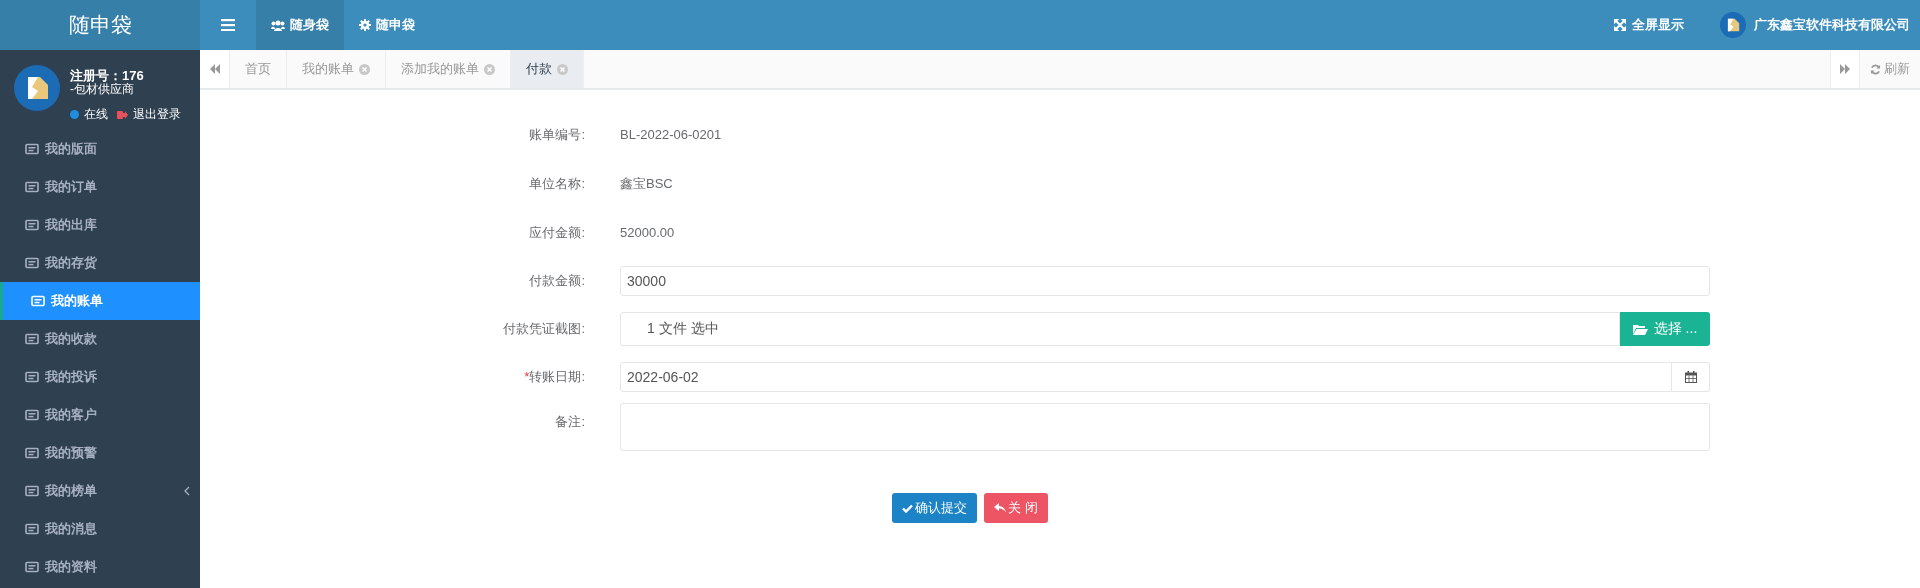  Describe the element at coordinates (557, 134) in the screenshot. I see `field-label: 账单编号:` at that location.